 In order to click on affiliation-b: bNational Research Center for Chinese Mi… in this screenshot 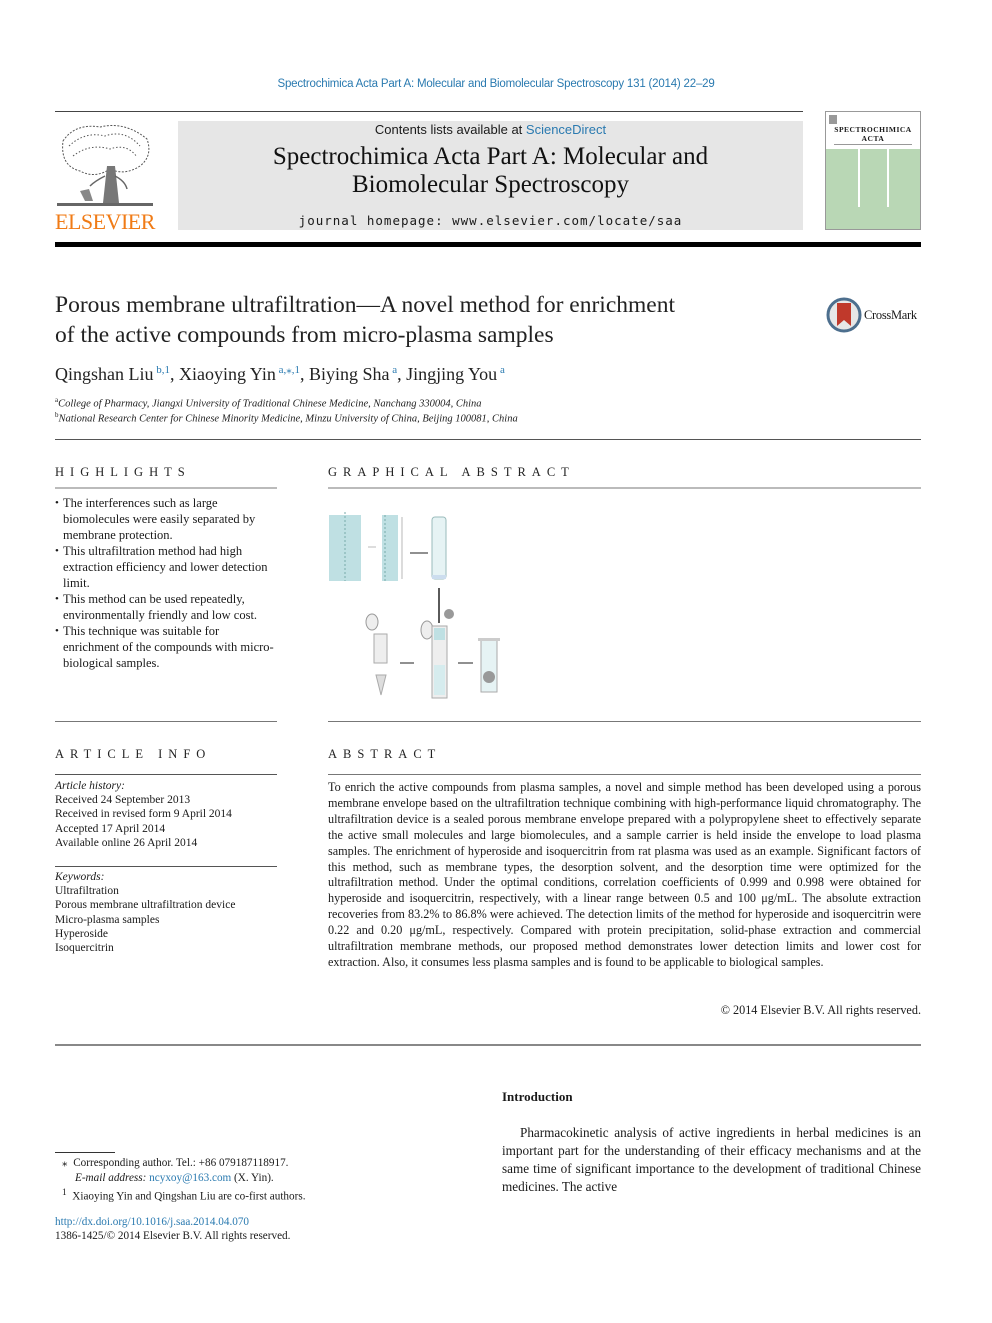, I will do `click(286, 418)`.